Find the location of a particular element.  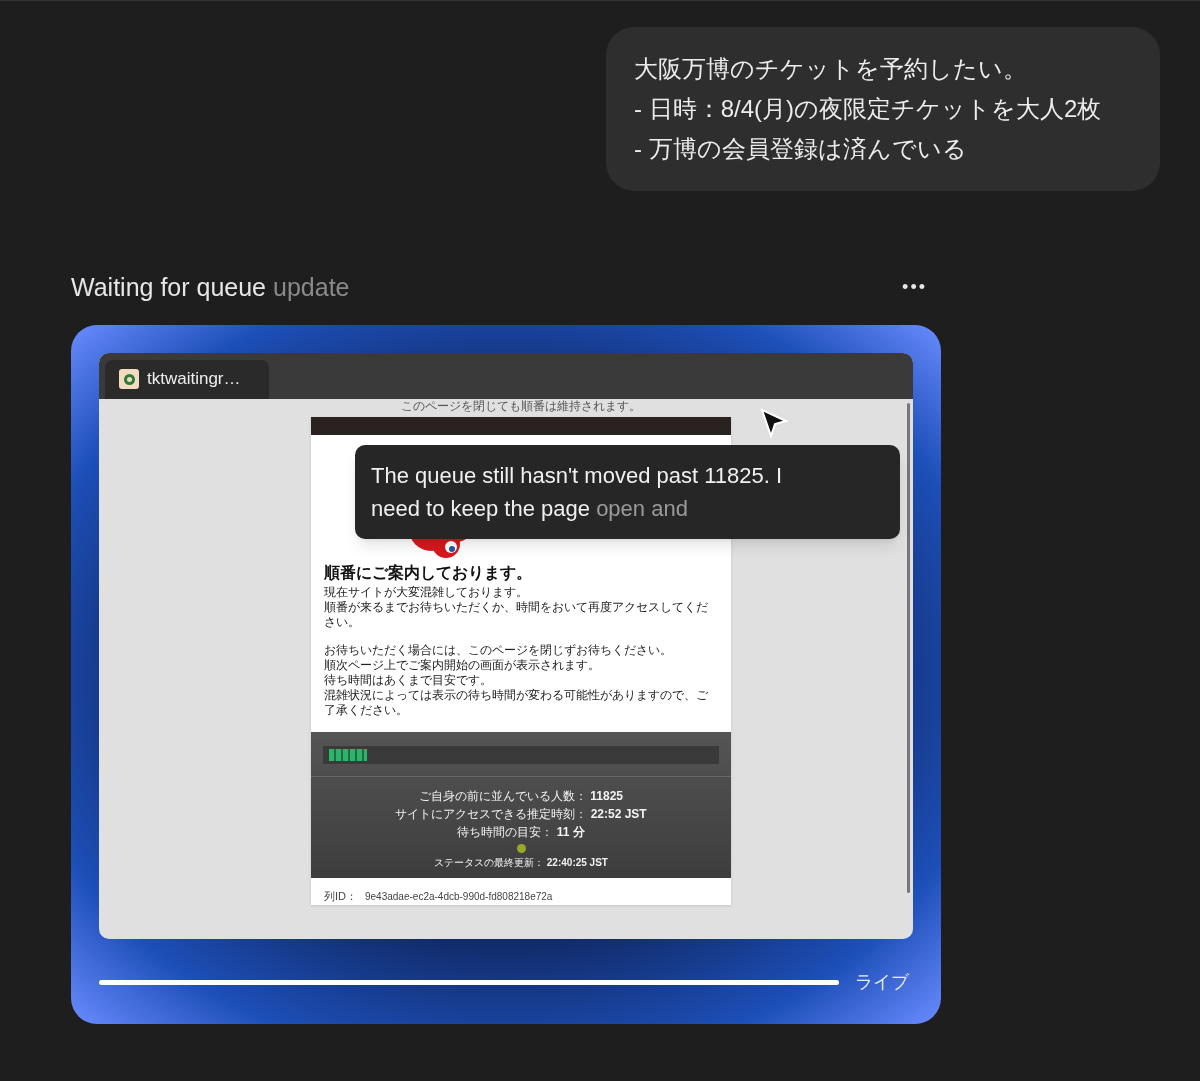

tooltip-text: open and is located at coordinates (642, 508).